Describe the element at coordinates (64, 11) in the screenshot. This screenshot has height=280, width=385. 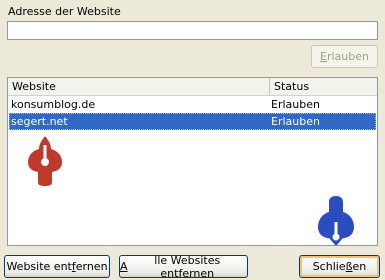
I see `address-label: Adresse der Website` at that location.